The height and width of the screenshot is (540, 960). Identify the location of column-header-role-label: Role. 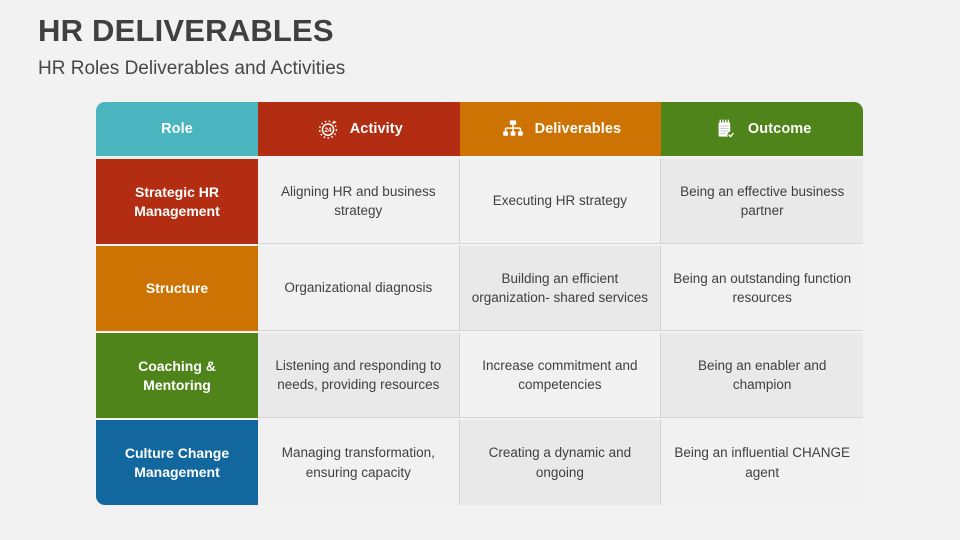
(177, 129).